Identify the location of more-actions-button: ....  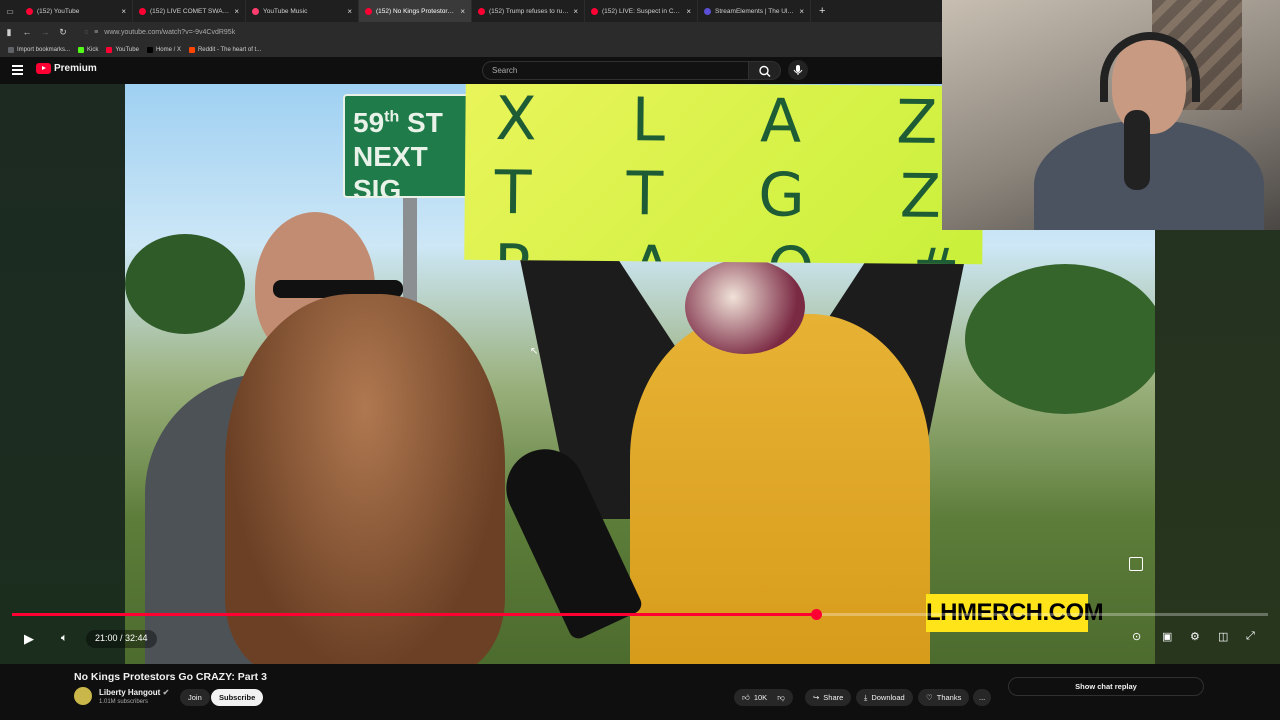
(982, 697).